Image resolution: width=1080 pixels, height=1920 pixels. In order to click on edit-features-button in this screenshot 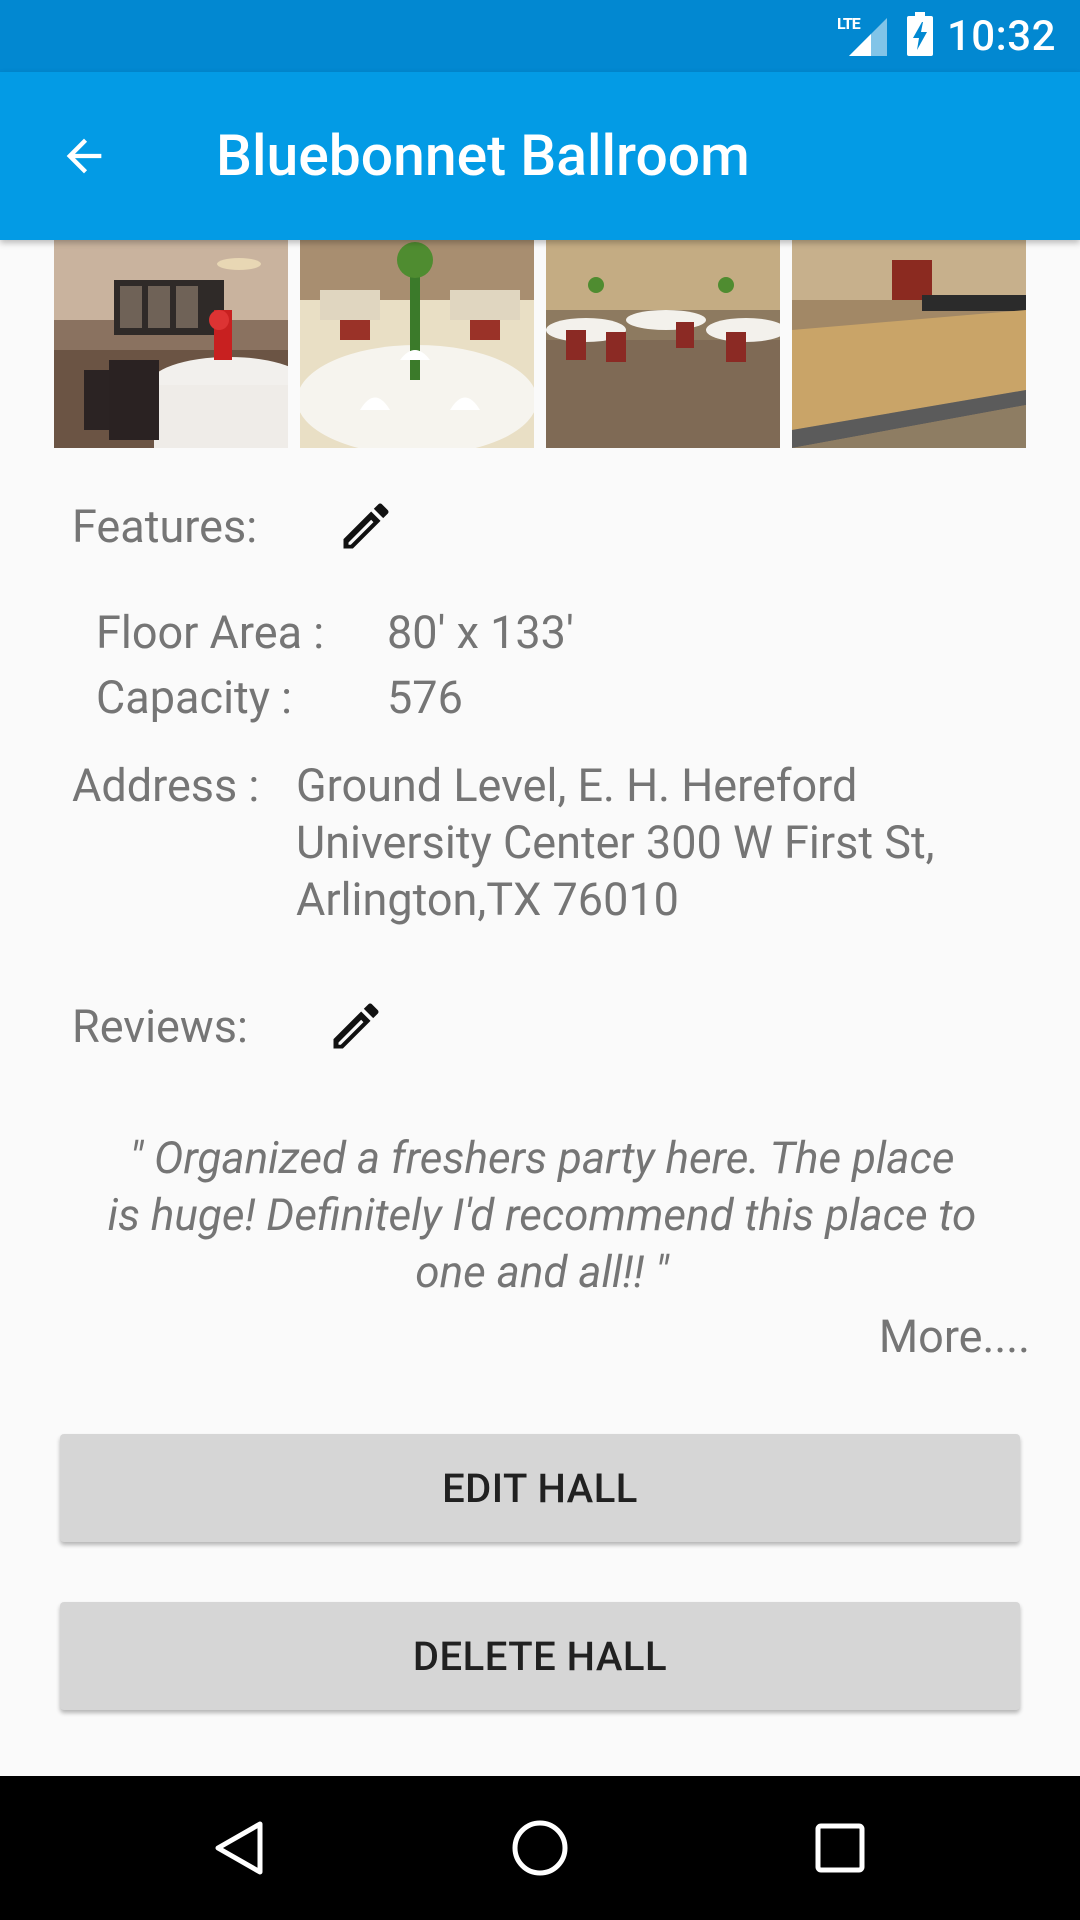, I will do `click(366, 526)`.